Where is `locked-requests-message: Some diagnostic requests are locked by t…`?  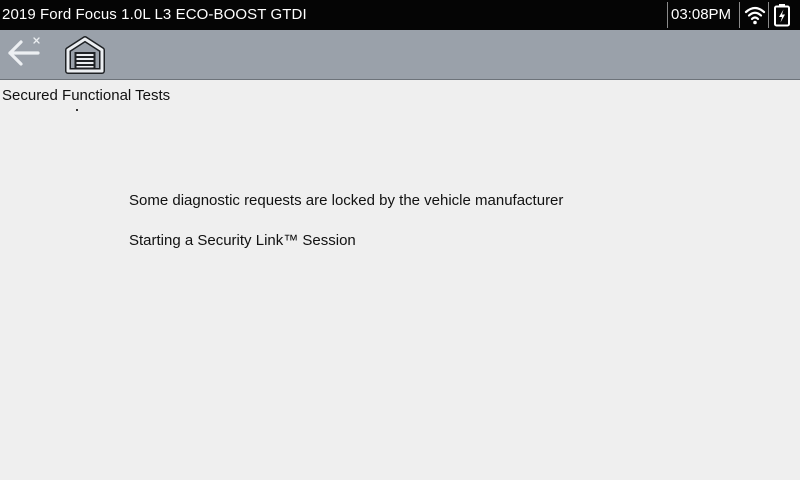
locked-requests-message: Some diagnostic requests are locked by t… is located at coordinates (346, 200).